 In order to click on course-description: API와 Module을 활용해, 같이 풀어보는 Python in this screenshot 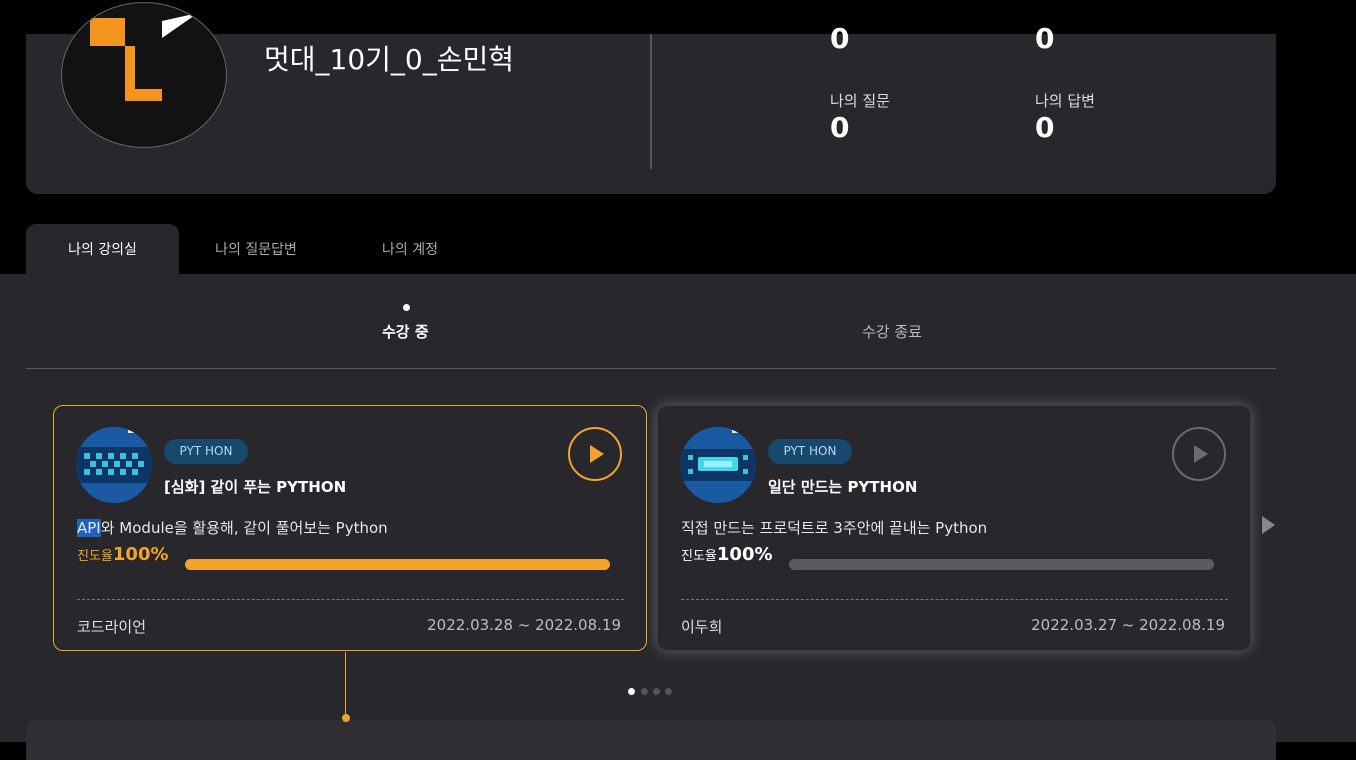, I will do `click(232, 527)`.